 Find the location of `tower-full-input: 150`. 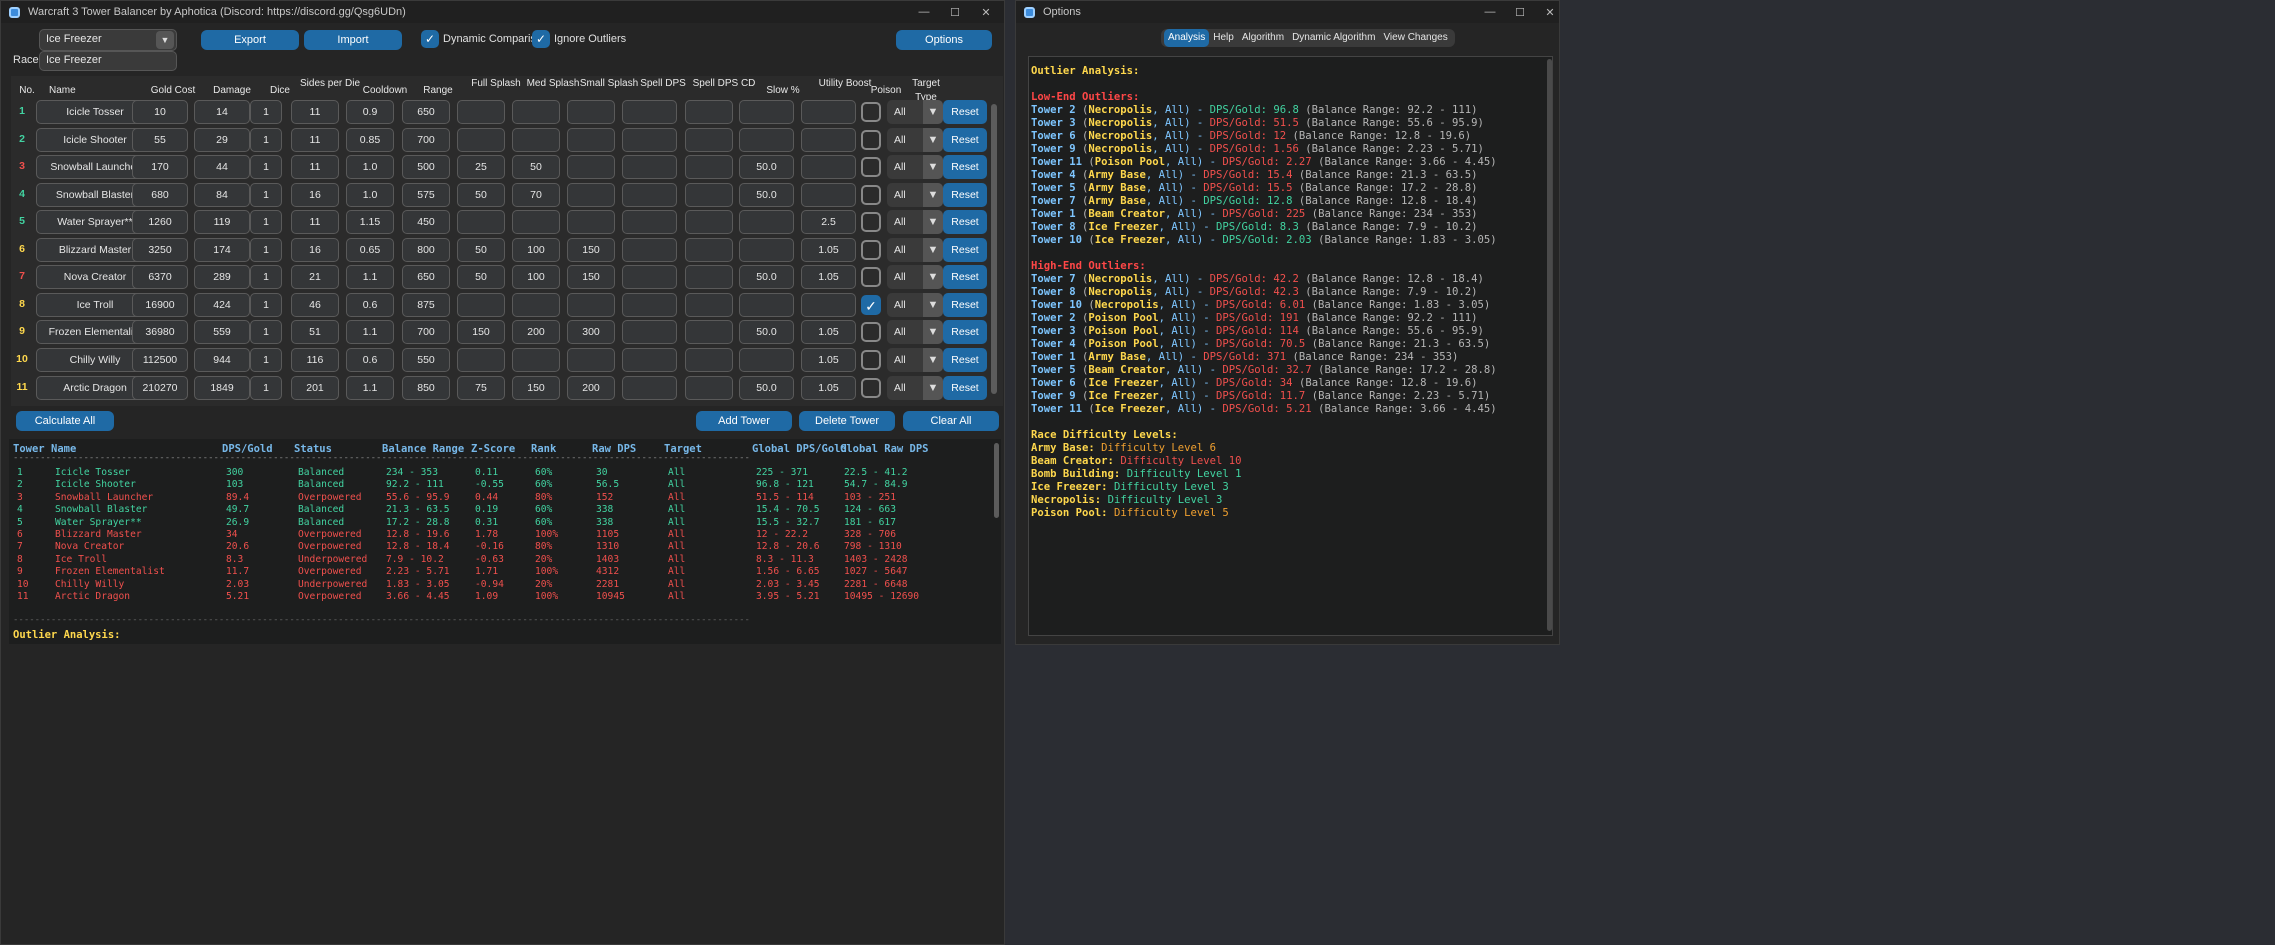

tower-full-input: 150 is located at coordinates (481, 332).